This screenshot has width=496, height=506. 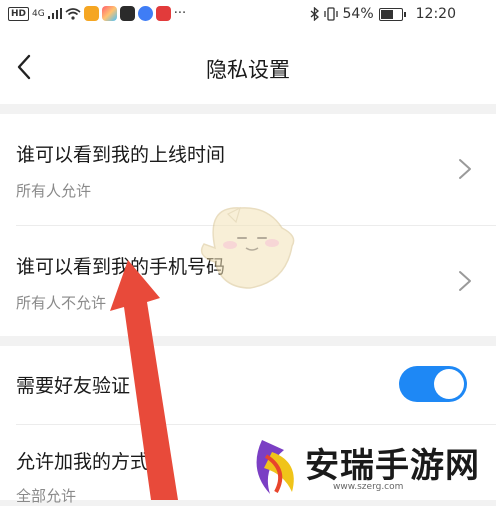 I want to click on add-methods-value: 全部允许, so click(x=46, y=496).